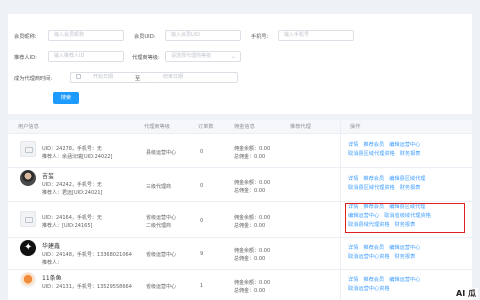 The width and height of the screenshot is (480, 300). Describe the element at coordinates (157, 127) in the screenshot. I see `column-agent-level: 代理商等级` at that location.